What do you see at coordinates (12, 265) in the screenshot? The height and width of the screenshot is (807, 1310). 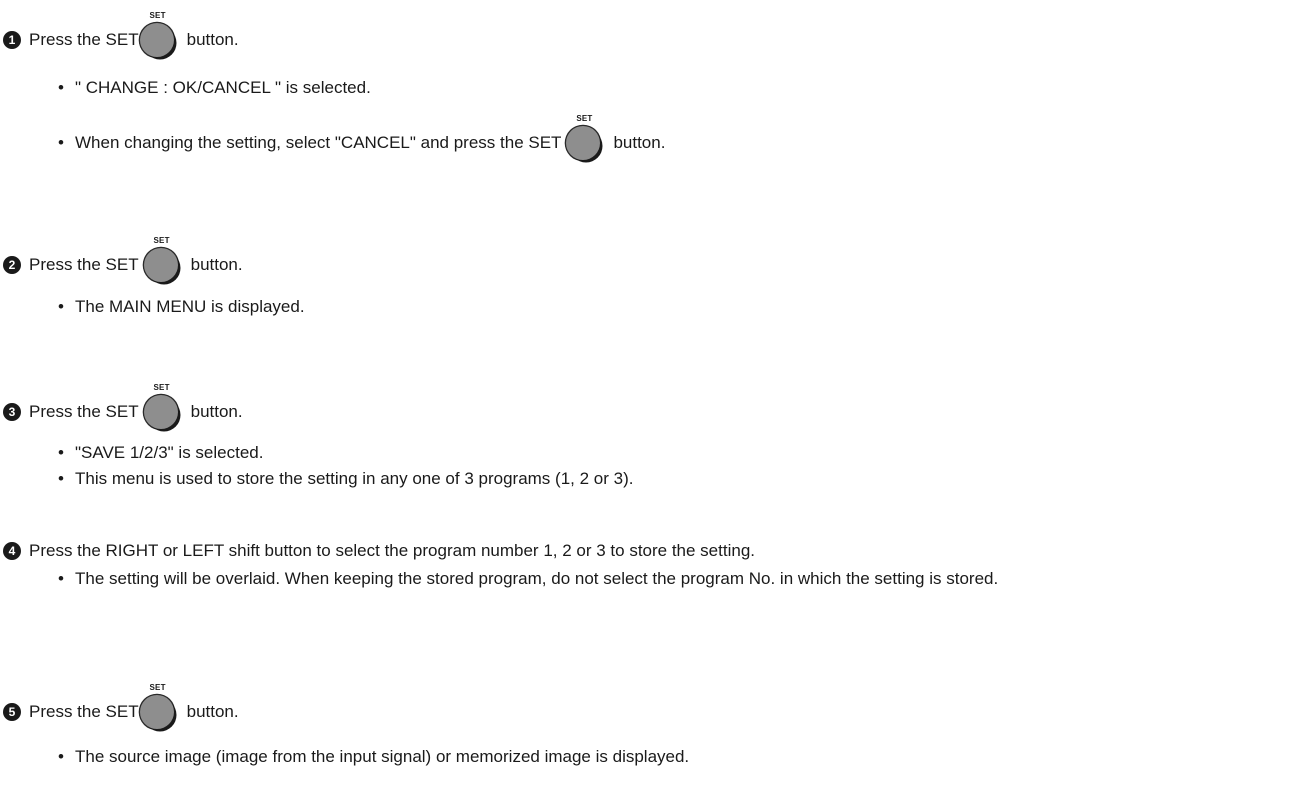 I see `step-number-2: 2` at bounding box center [12, 265].